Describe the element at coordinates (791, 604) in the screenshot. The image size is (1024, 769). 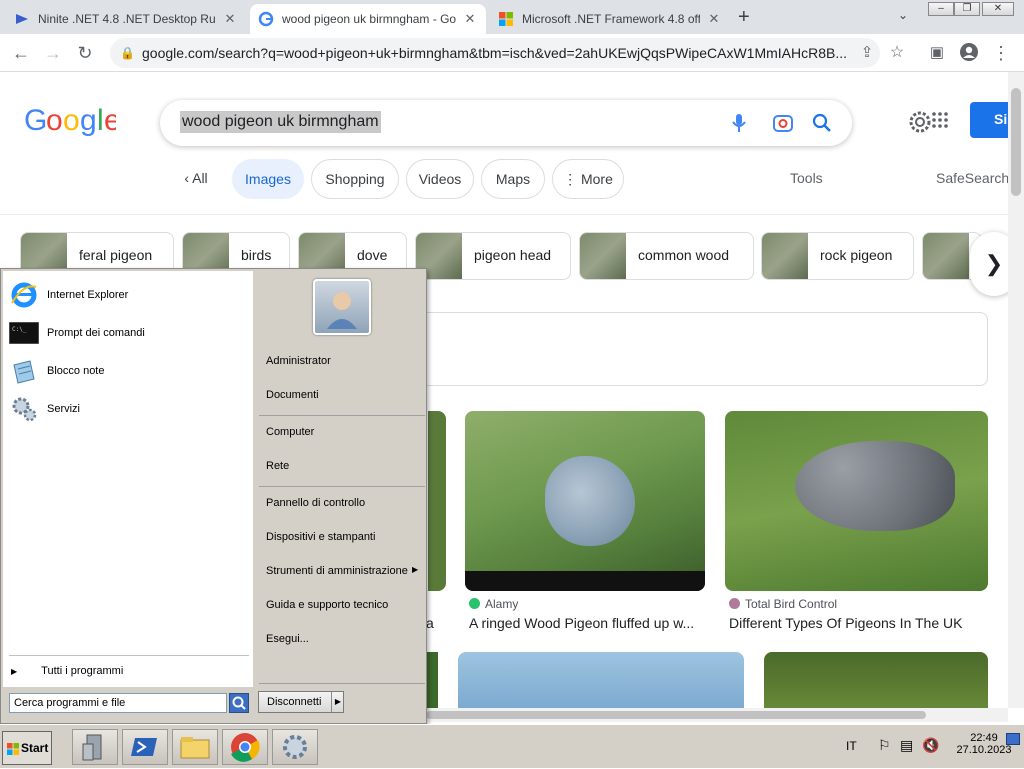
I see `source-name: Total Bird Control` at that location.